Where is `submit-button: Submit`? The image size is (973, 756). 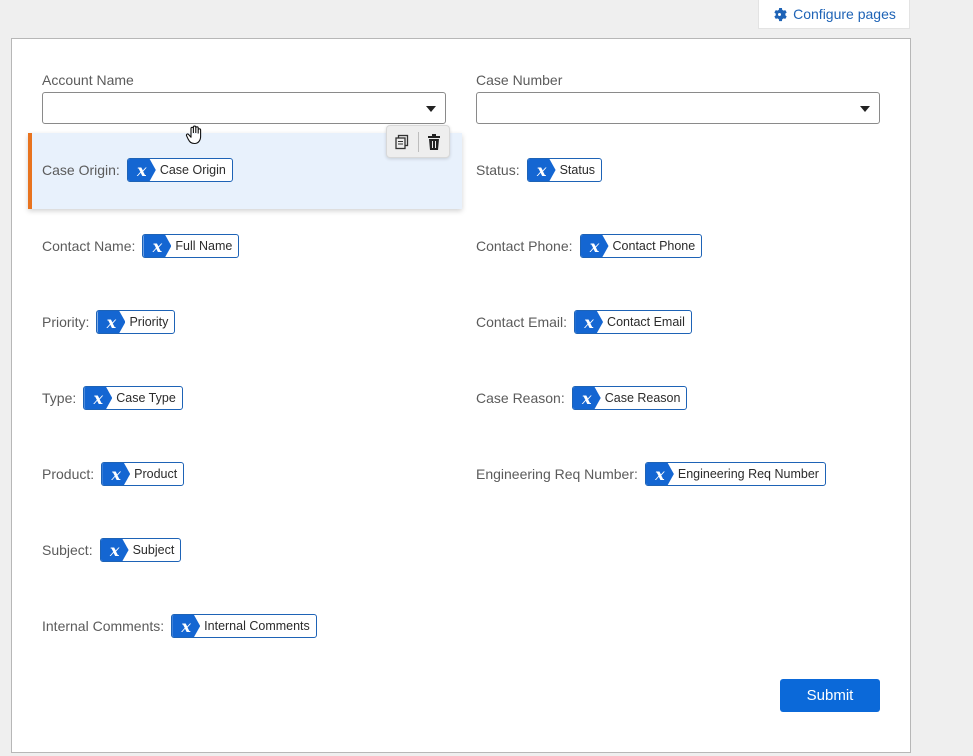 submit-button: Submit is located at coordinates (830, 695).